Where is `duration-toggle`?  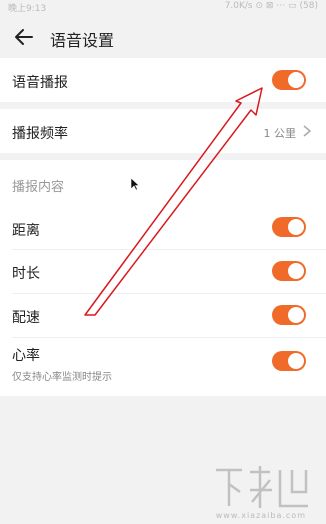 duration-toggle is located at coordinates (289, 271).